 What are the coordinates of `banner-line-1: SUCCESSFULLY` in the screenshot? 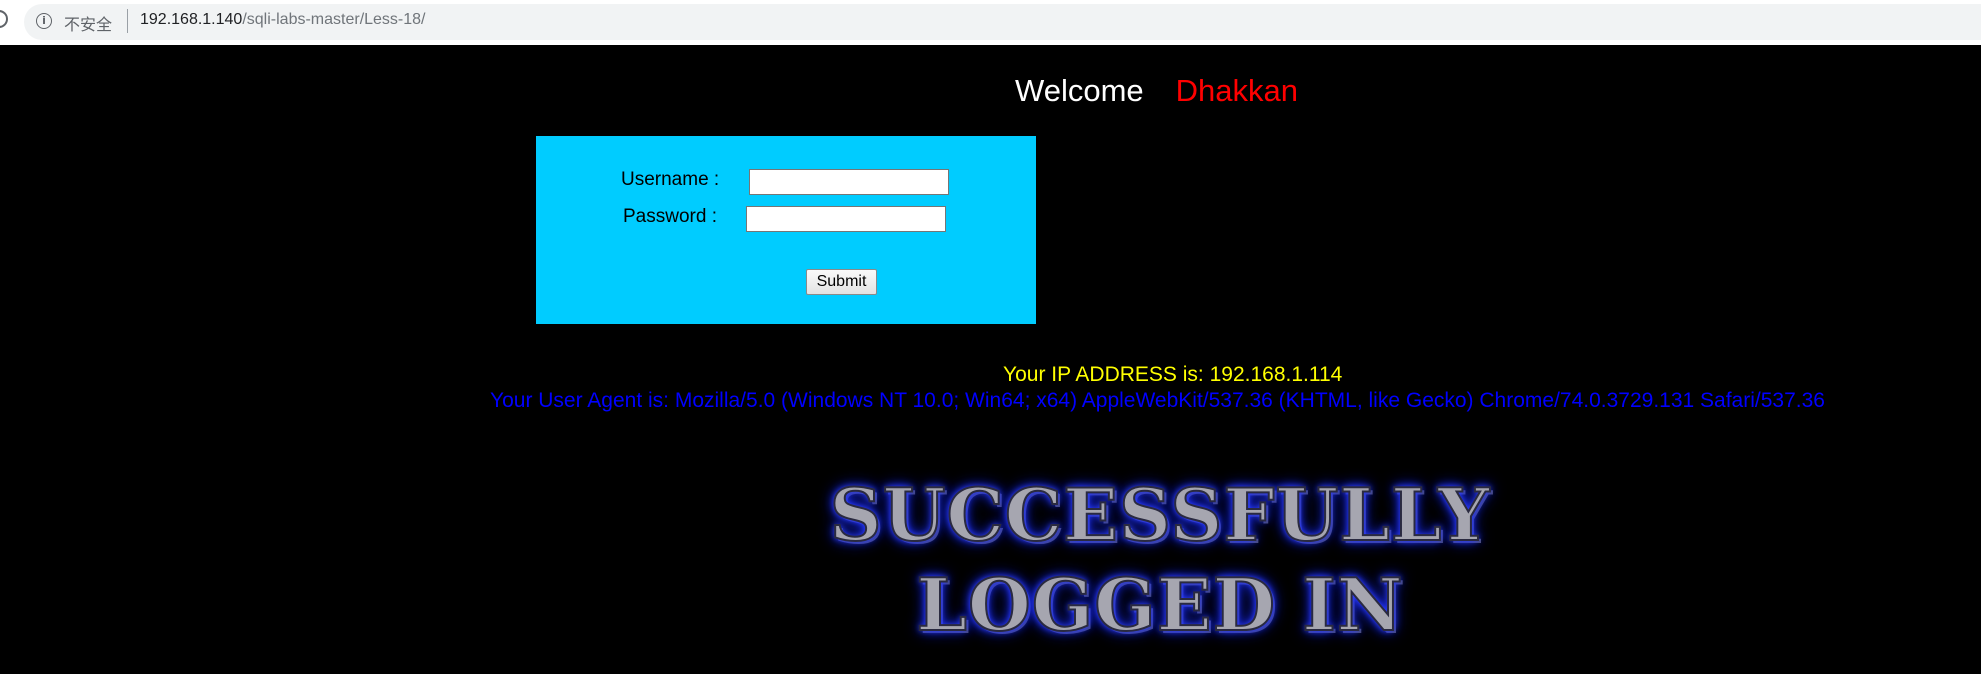 It's located at (1160, 514).